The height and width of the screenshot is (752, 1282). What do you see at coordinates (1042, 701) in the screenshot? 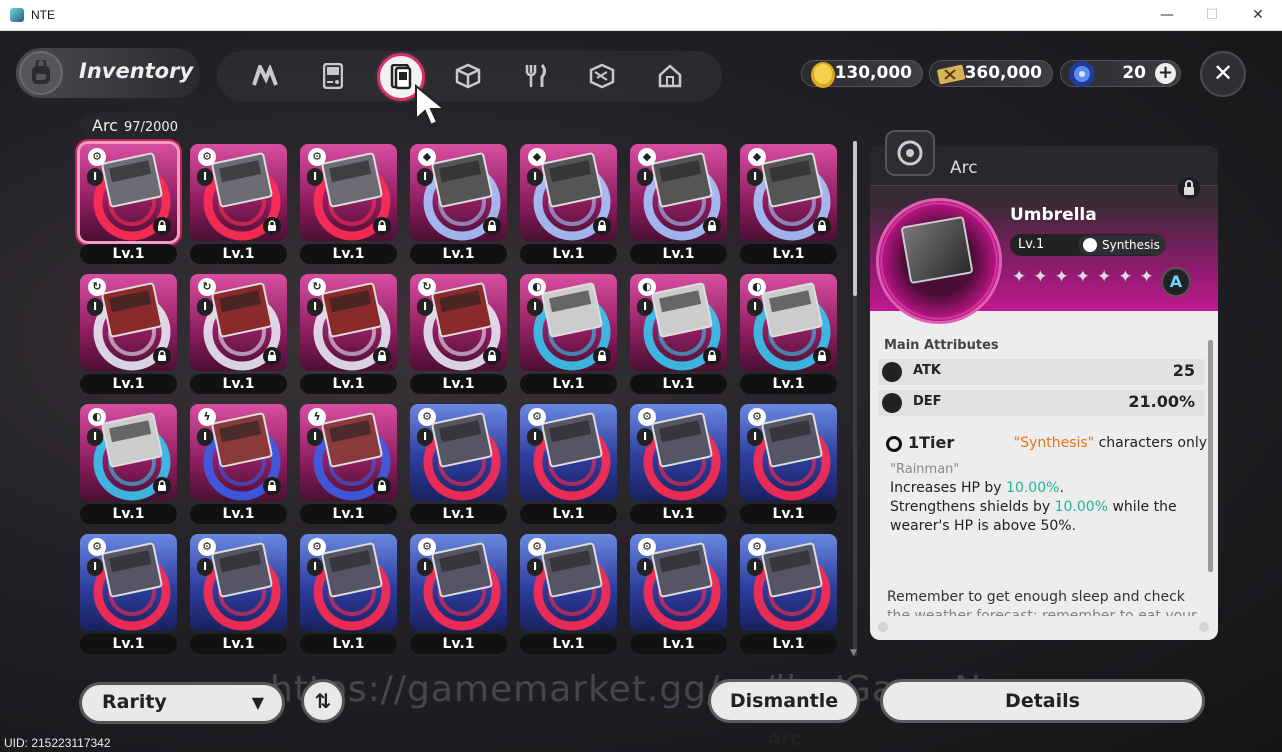
I see `details-button: Details` at bounding box center [1042, 701].